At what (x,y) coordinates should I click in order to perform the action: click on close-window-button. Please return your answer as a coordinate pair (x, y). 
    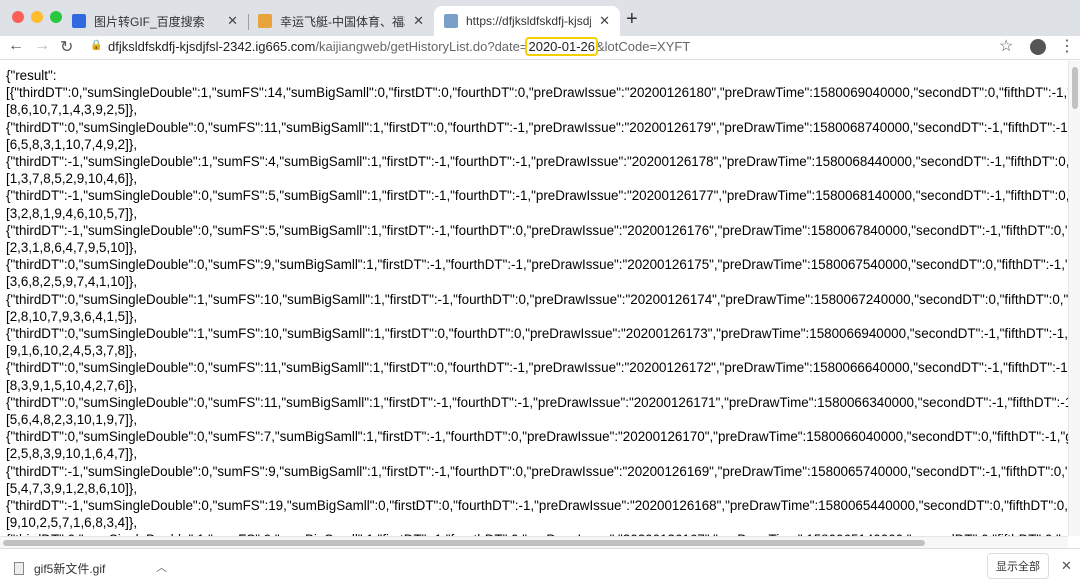
    Looking at the image, I should click on (18, 17).